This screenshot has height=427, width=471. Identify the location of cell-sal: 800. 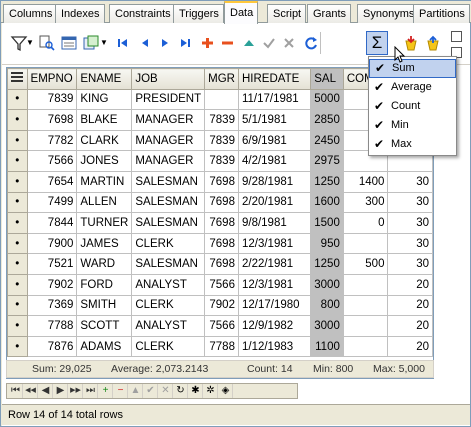
(327, 305).